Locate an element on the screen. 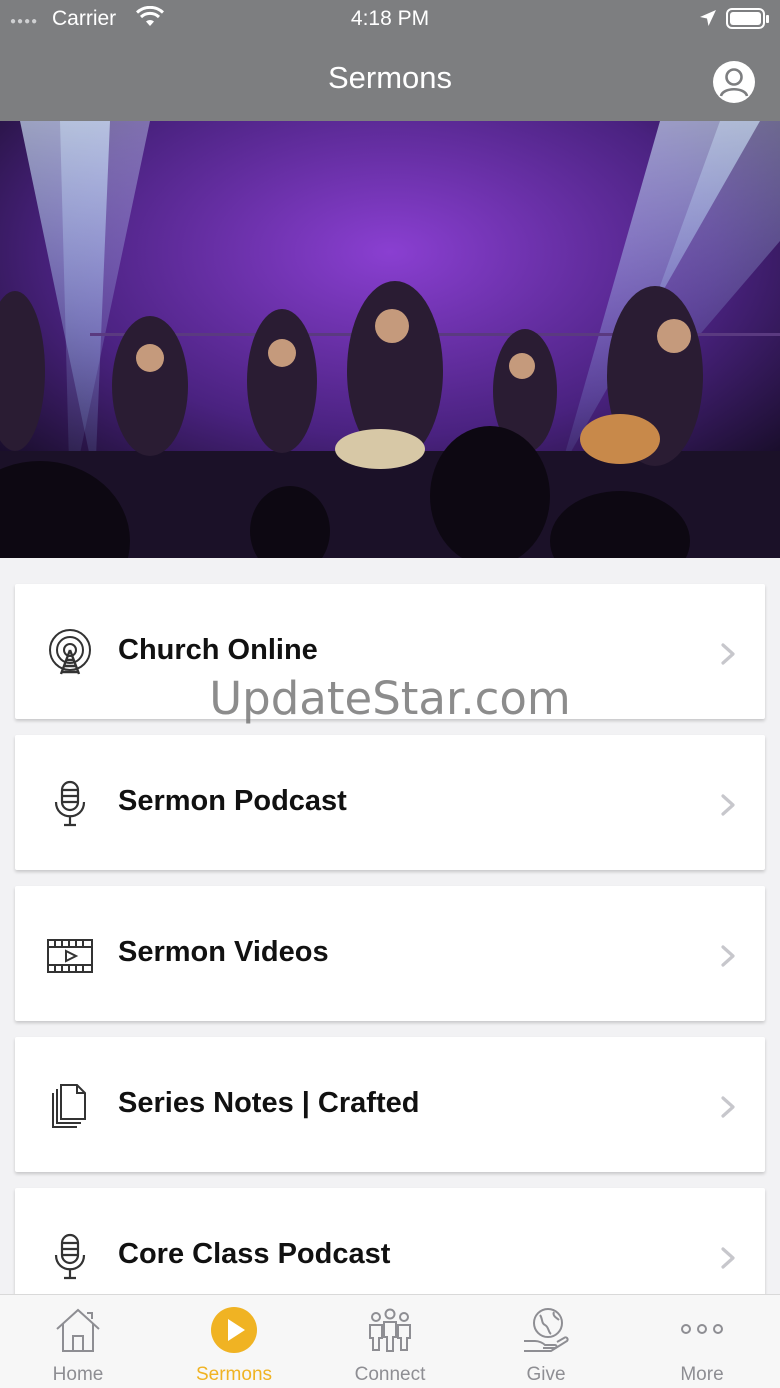  menu-item-church-online: Church Online is located at coordinates (390, 651).